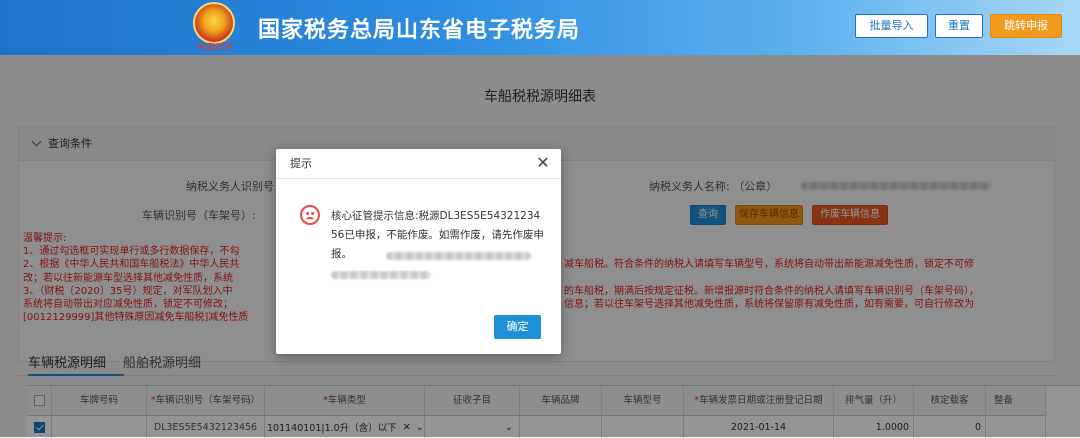 The image size is (1080, 438). Describe the element at coordinates (543, 163) in the screenshot. I see `close-icon: ✕` at that location.